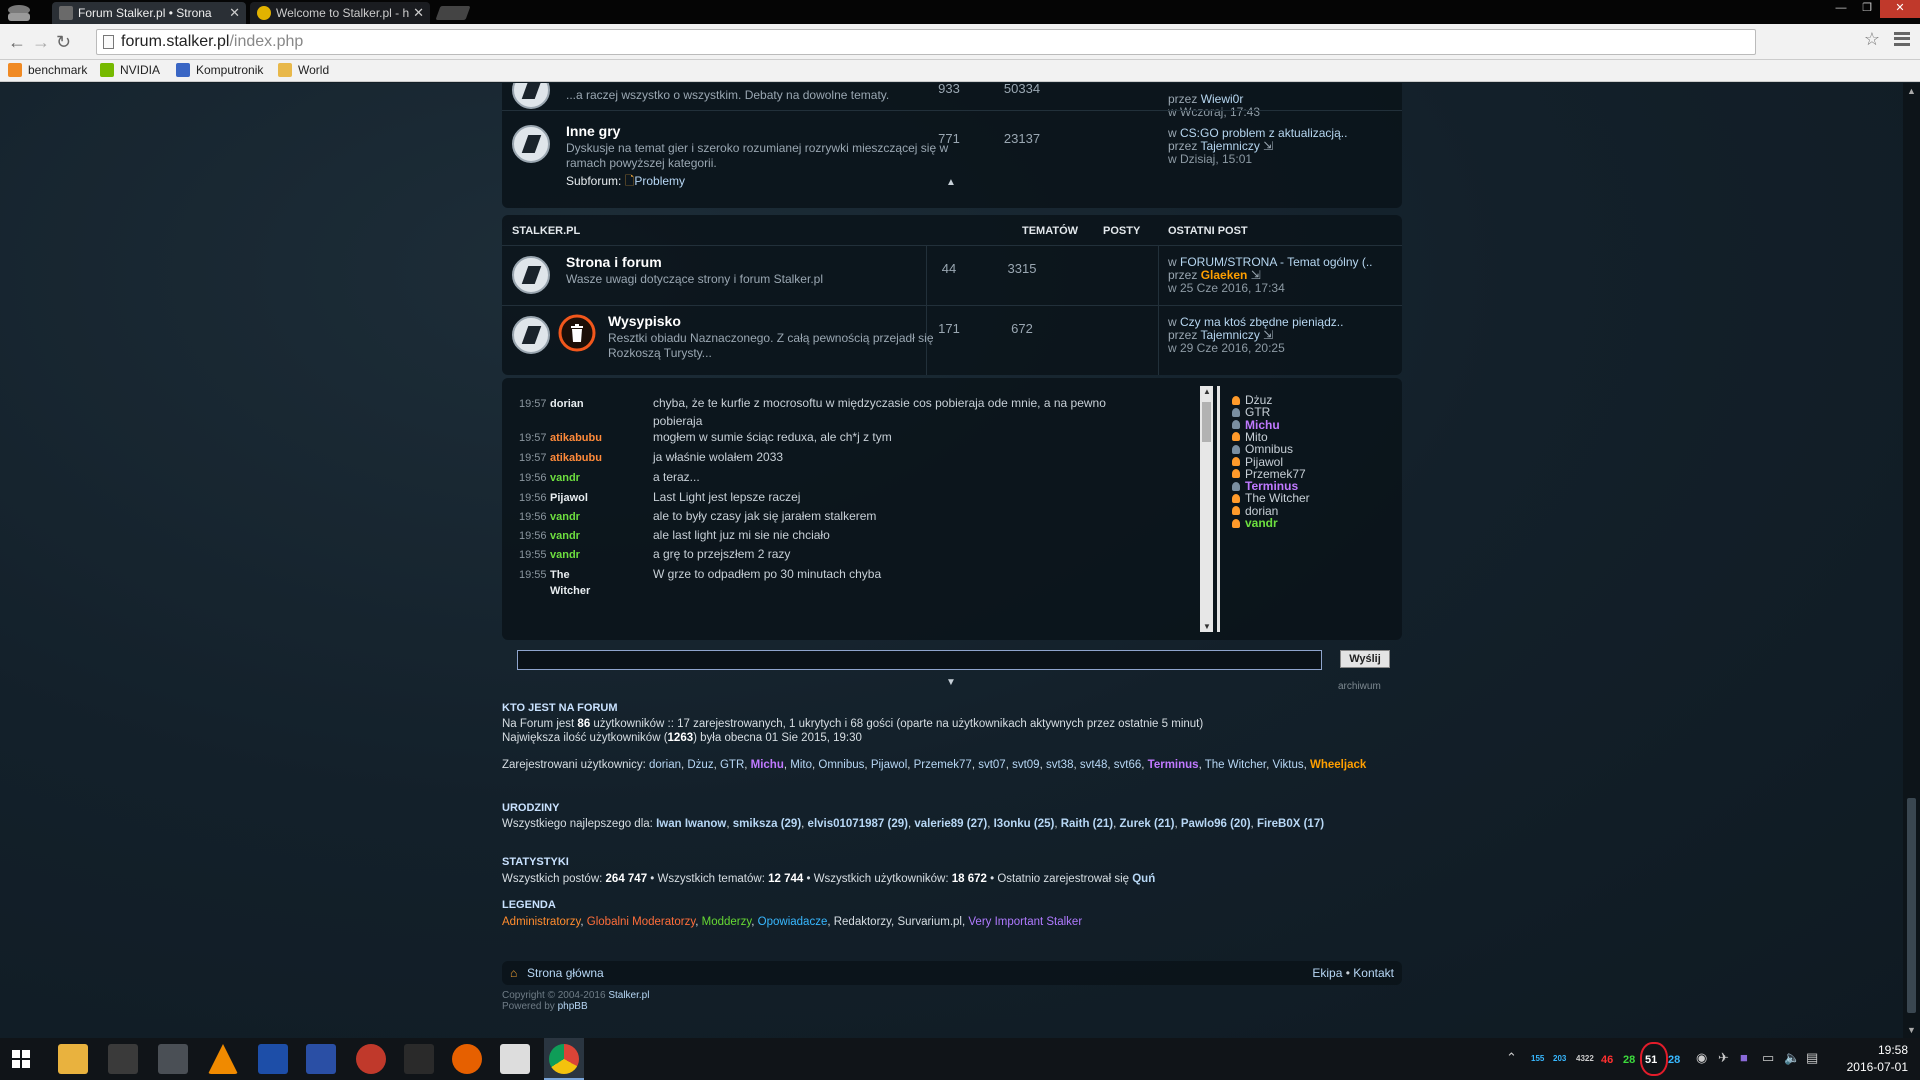  I want to click on close-window-icon: ✕, so click(1900, 9).